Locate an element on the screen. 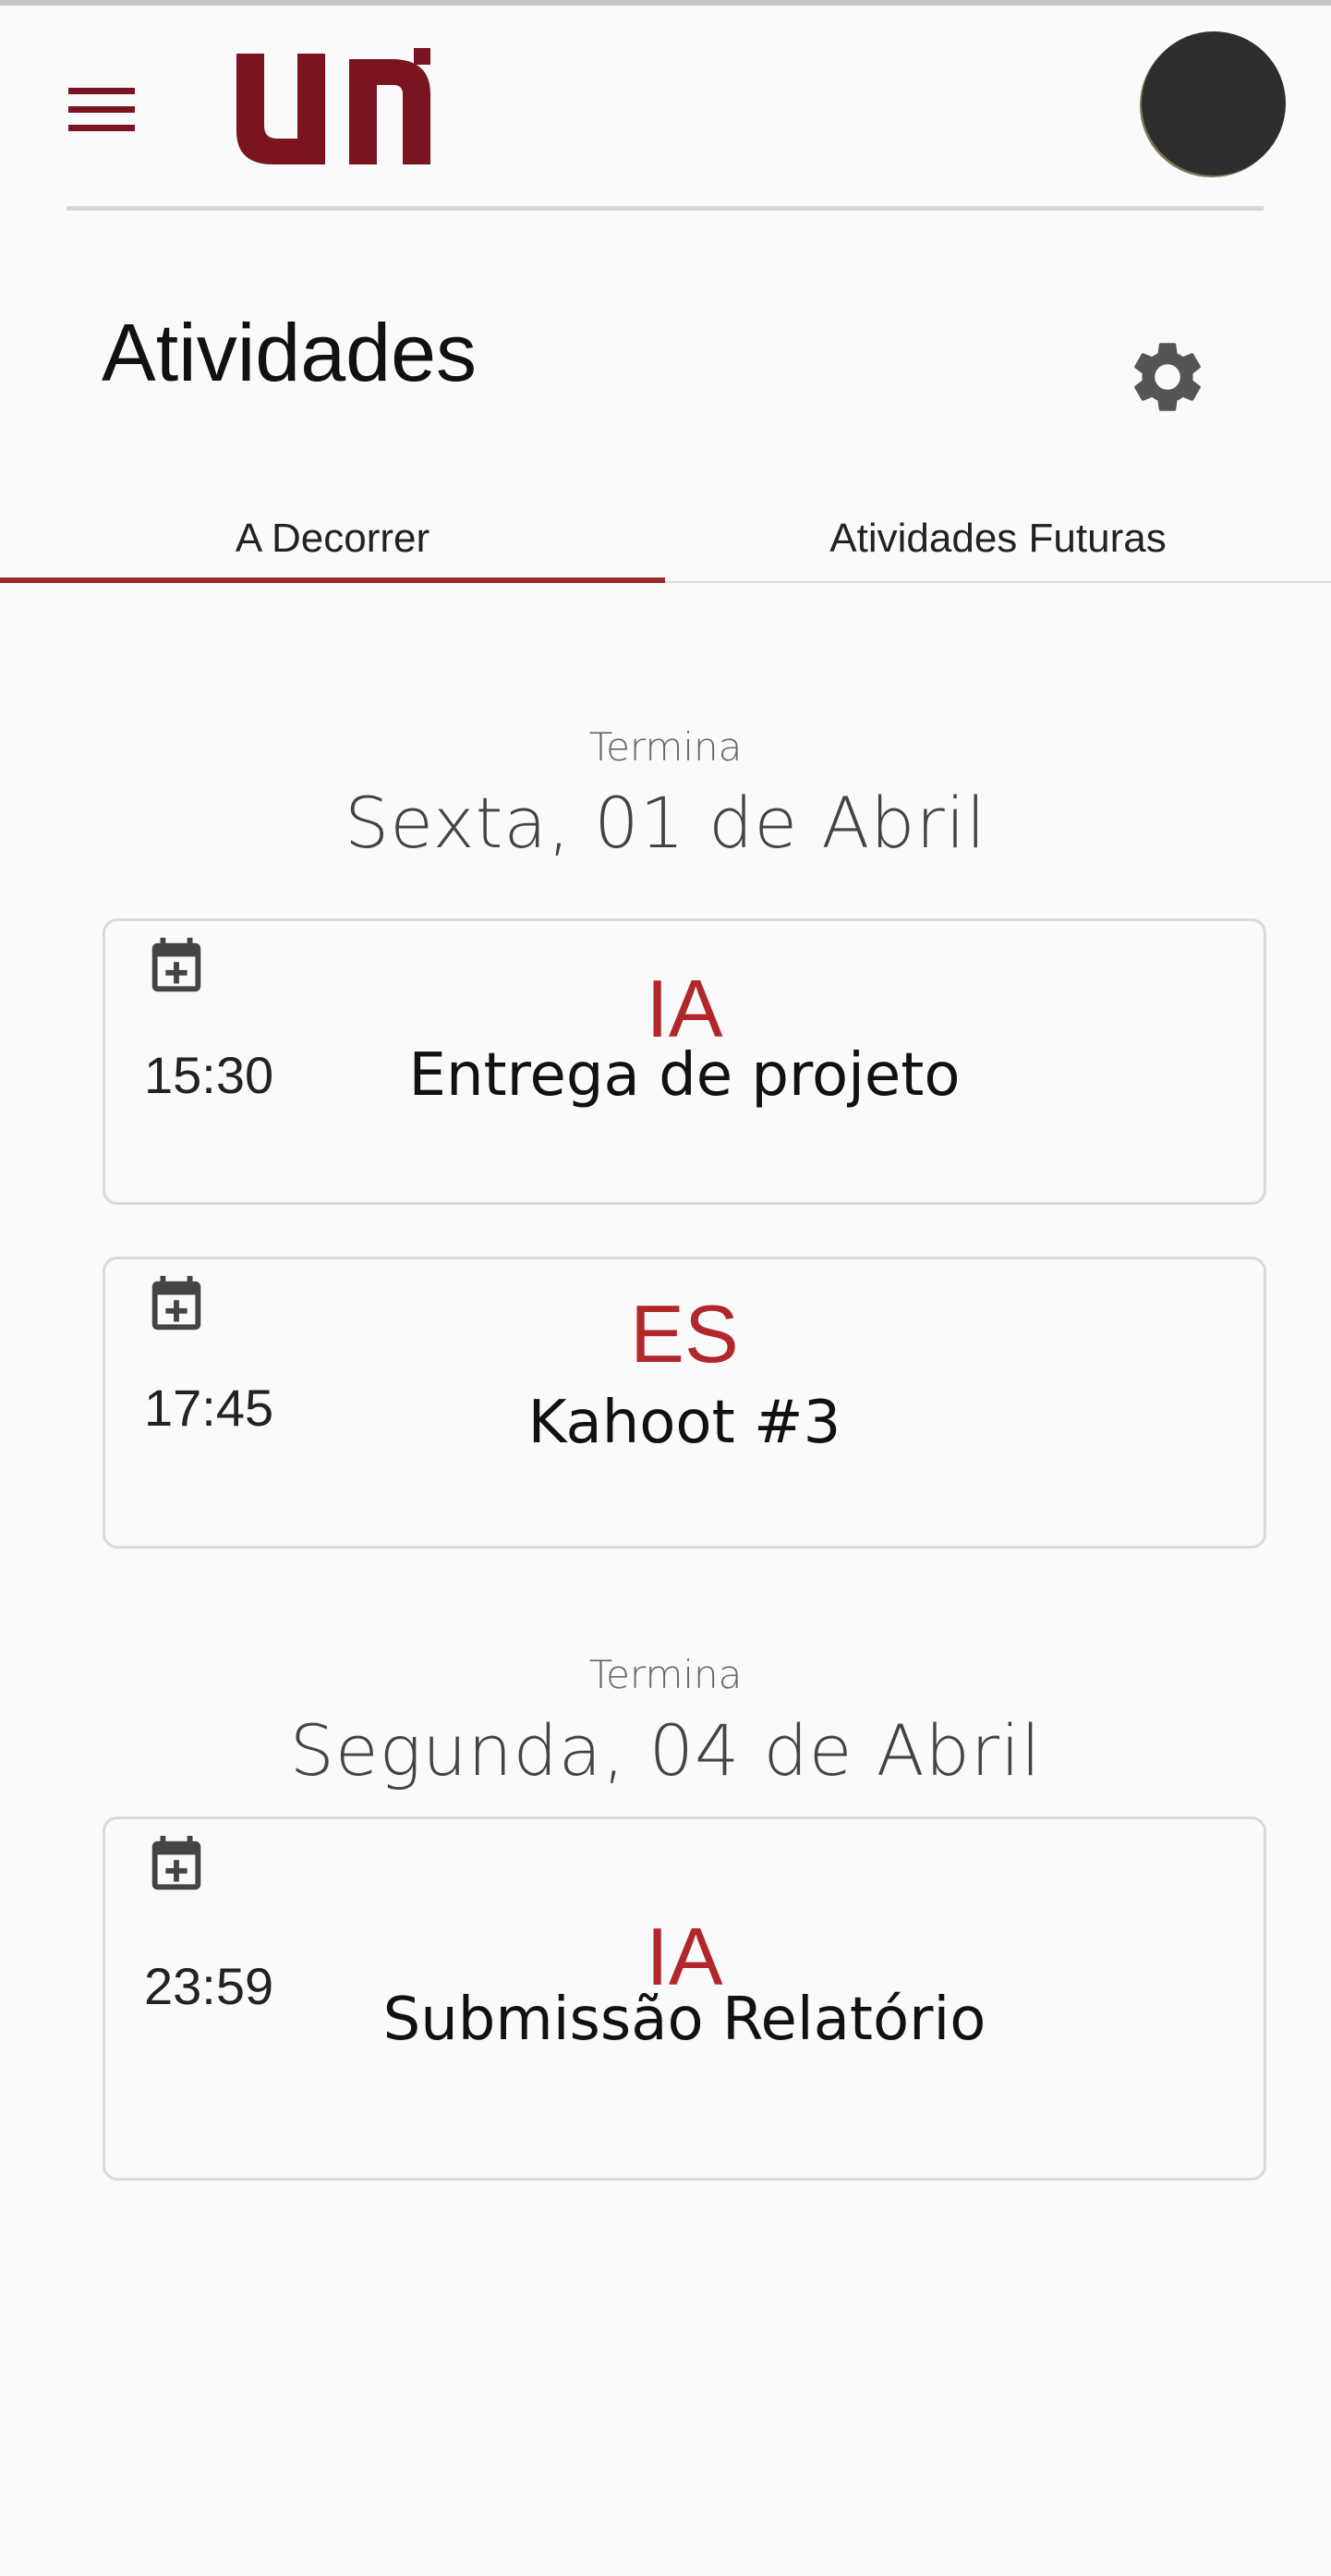 The width and height of the screenshot is (1331, 2576). tab-atividades-futuras: Atividades Futuras is located at coordinates (998, 541).